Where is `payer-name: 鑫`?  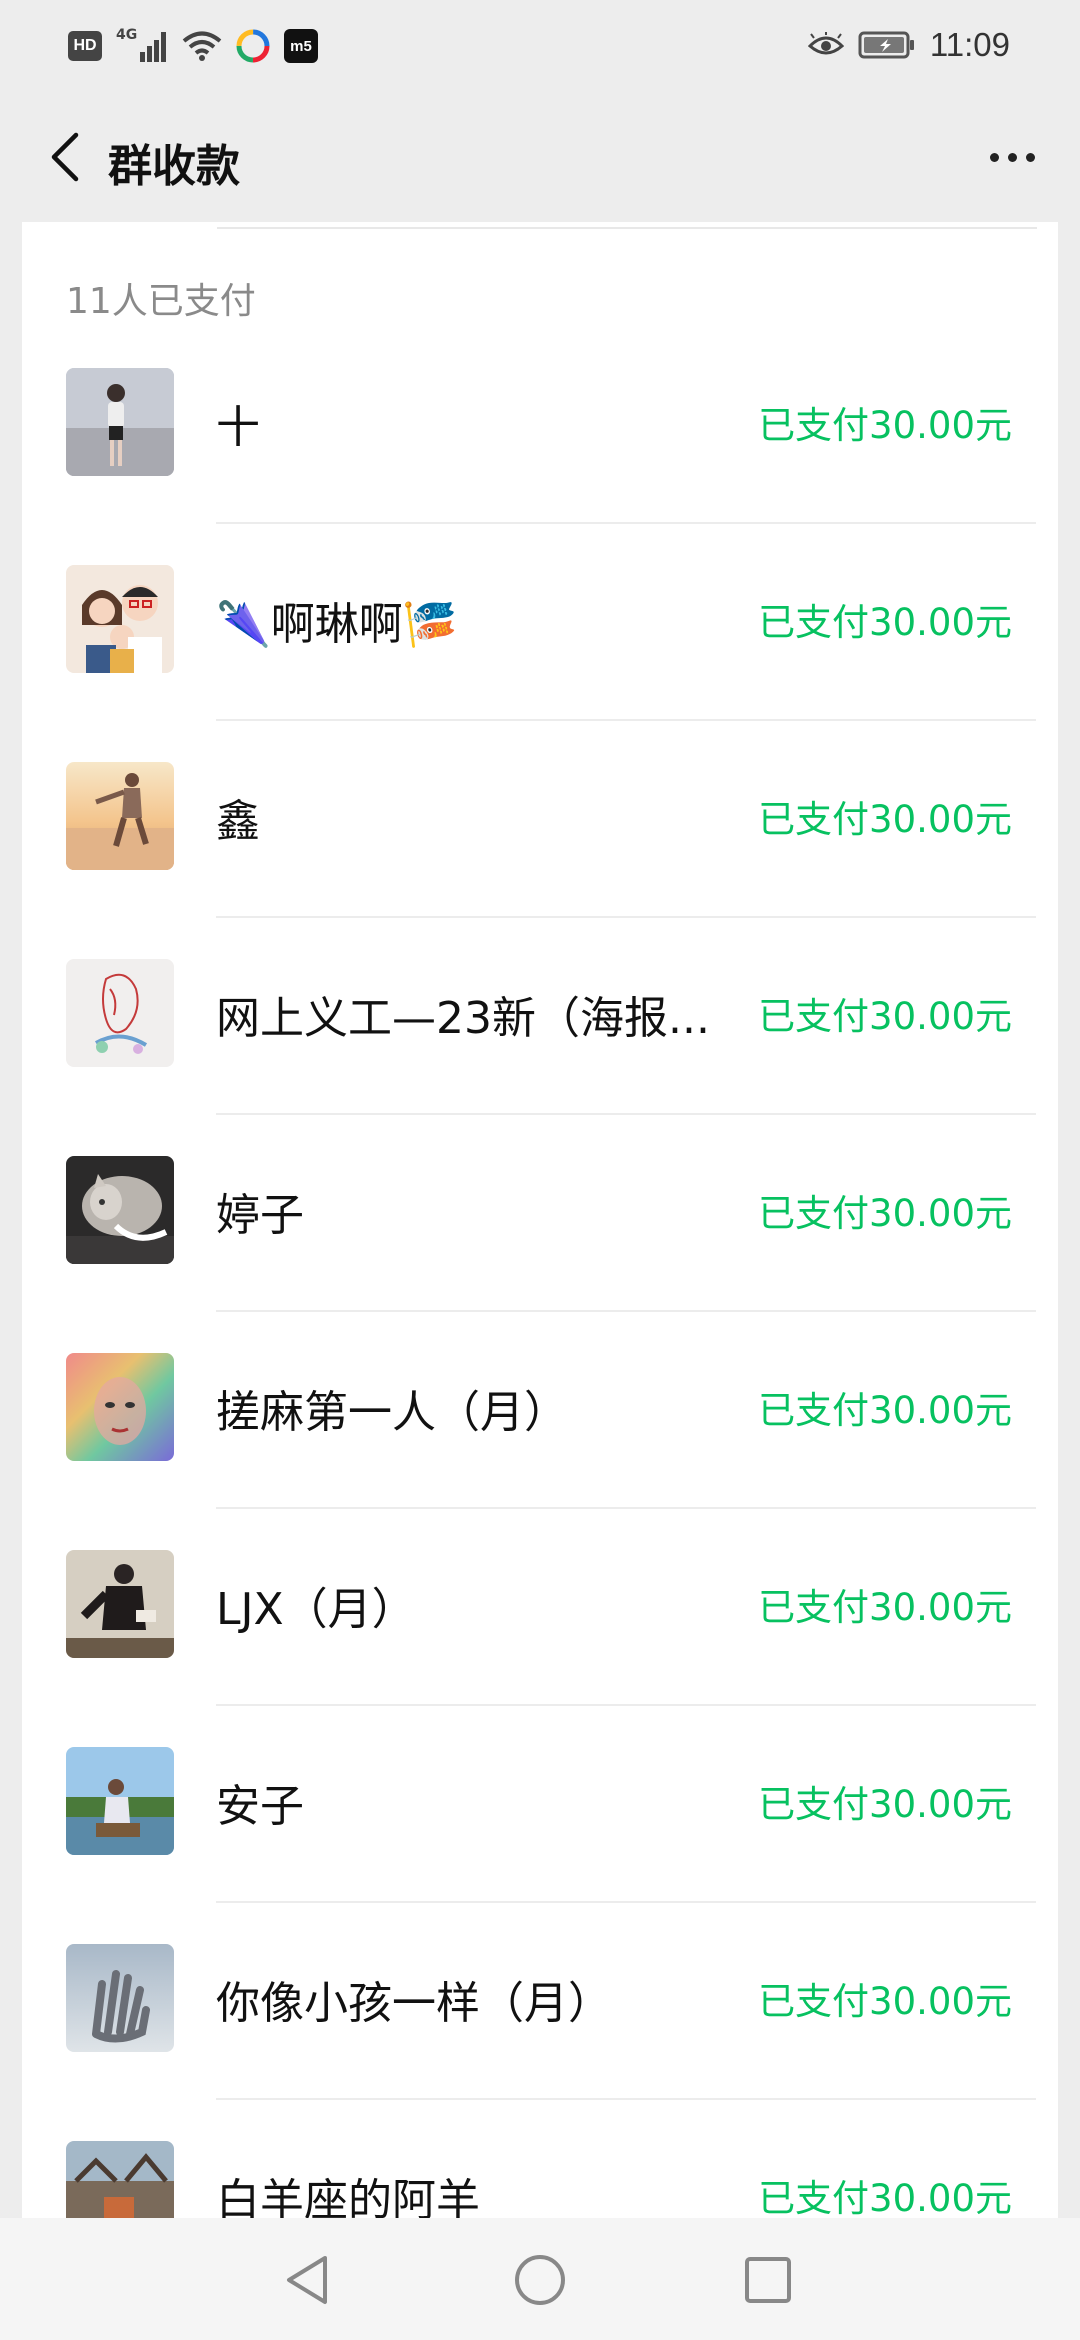 payer-name: 鑫 is located at coordinates (238, 821).